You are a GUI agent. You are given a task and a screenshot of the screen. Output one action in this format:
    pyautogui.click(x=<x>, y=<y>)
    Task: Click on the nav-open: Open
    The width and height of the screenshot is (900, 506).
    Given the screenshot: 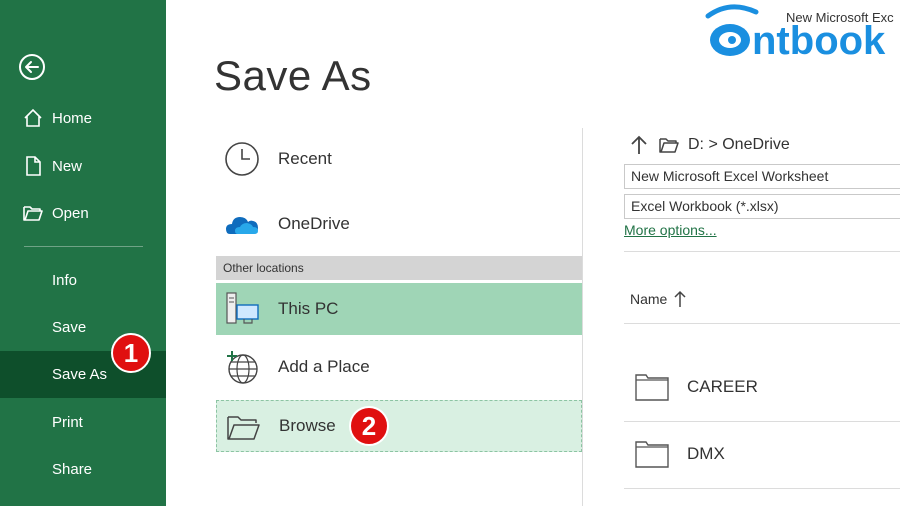 What is the action you would take?
    pyautogui.click(x=83, y=213)
    